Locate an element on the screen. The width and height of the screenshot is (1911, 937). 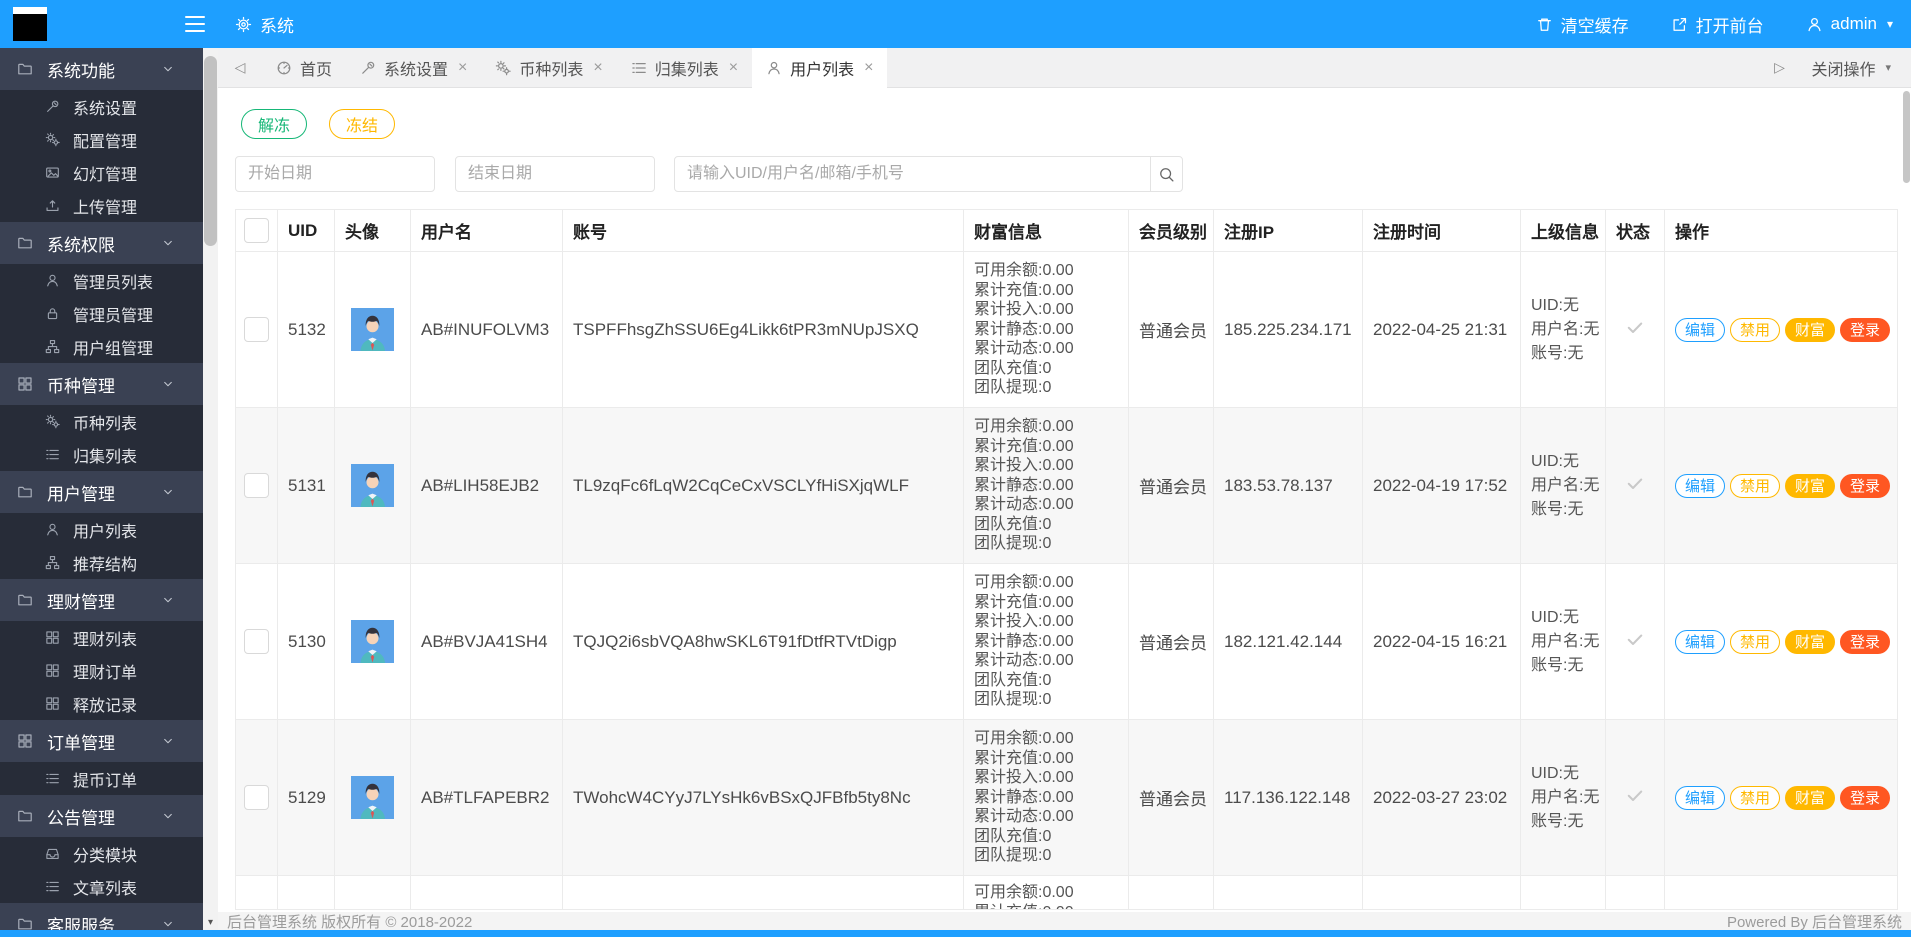
content-scrollbar is located at coordinates (1906, 501).